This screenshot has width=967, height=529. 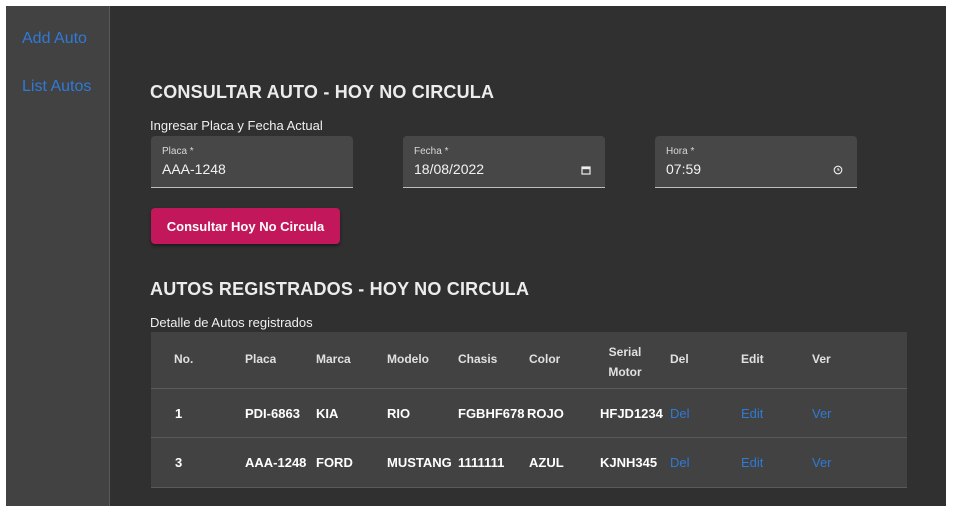 What do you see at coordinates (408, 359) in the screenshot?
I see `col-modelo: Modelo` at bounding box center [408, 359].